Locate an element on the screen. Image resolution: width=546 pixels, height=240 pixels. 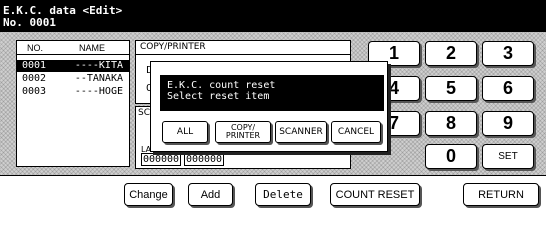
add-button: Add is located at coordinates (210, 194).